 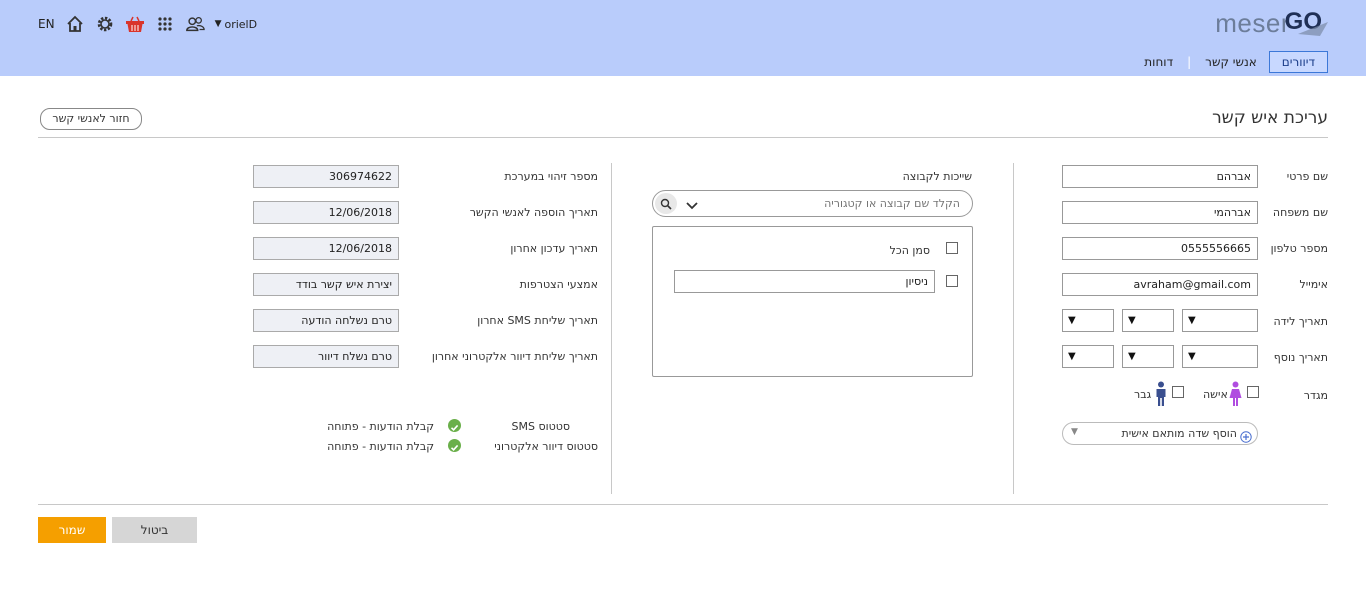 What do you see at coordinates (326, 284) in the screenshot?
I see `join-method-value: יצירת איש קשר בודד` at bounding box center [326, 284].